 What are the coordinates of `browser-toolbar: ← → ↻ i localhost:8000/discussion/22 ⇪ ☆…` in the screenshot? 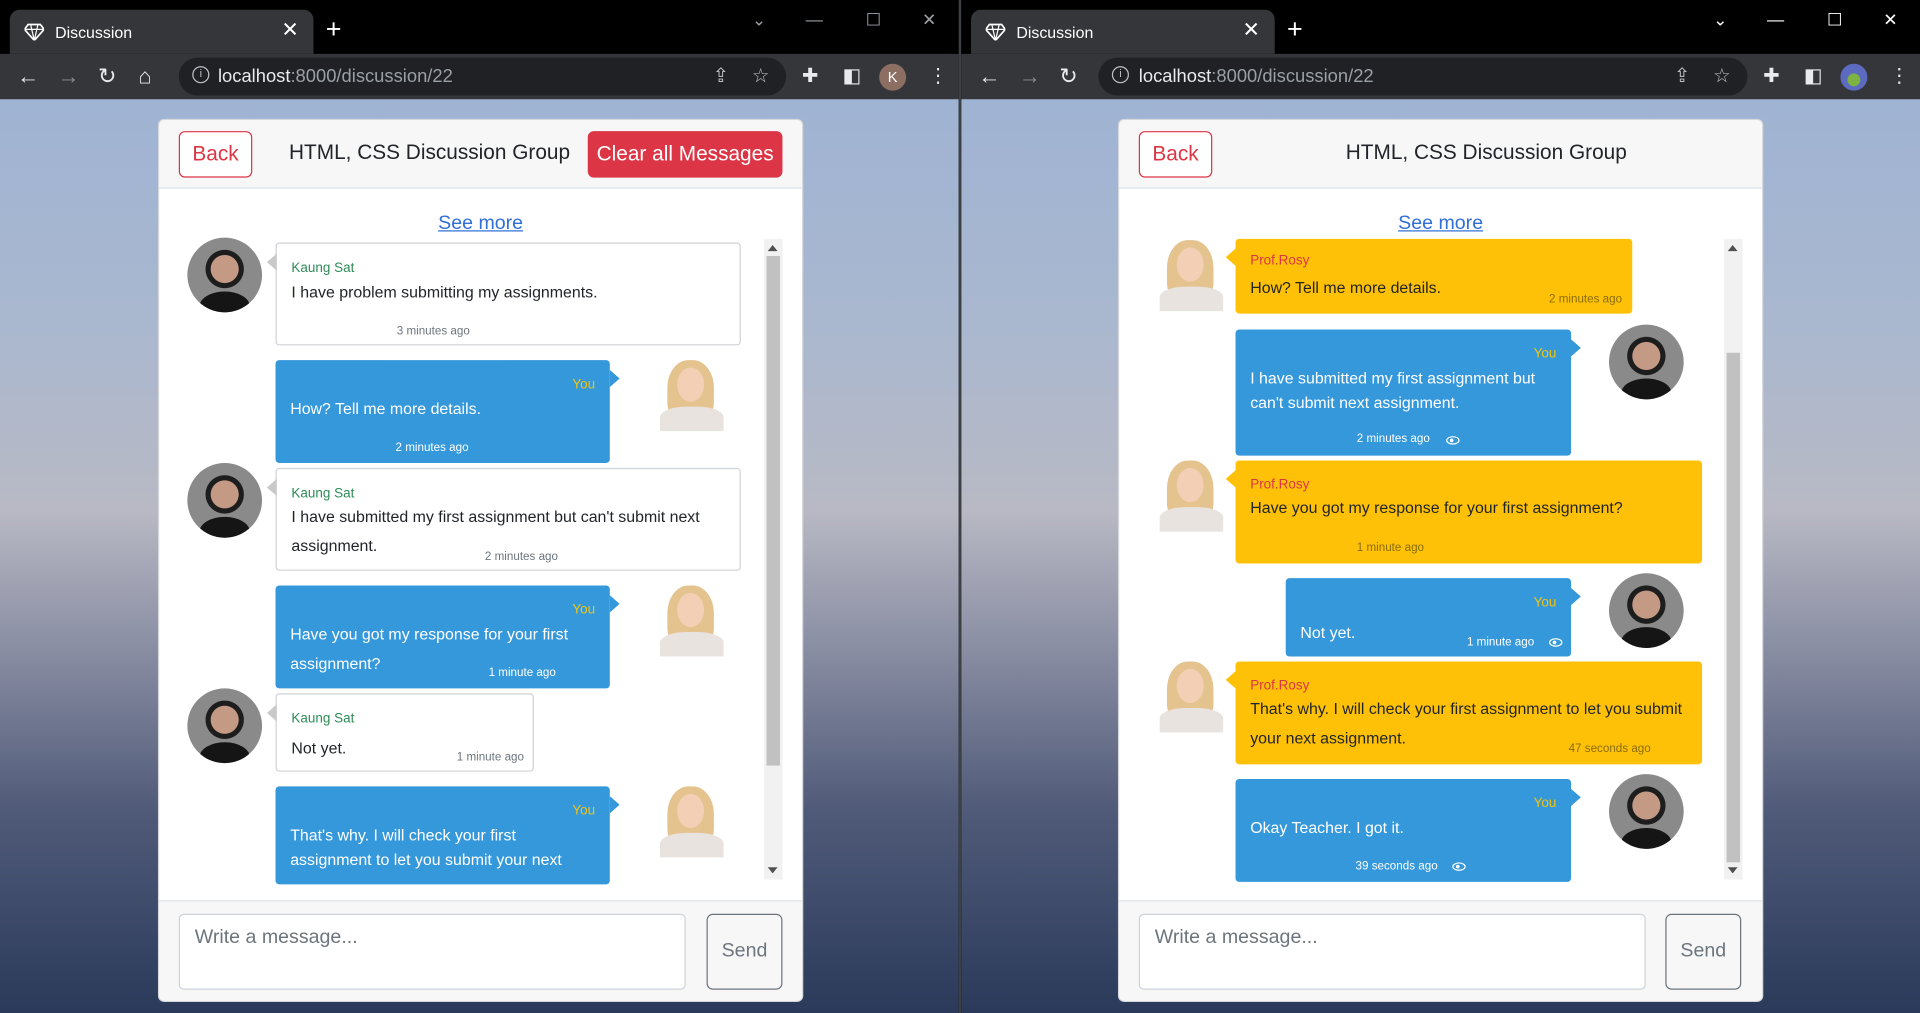 It's located at (1440, 76).